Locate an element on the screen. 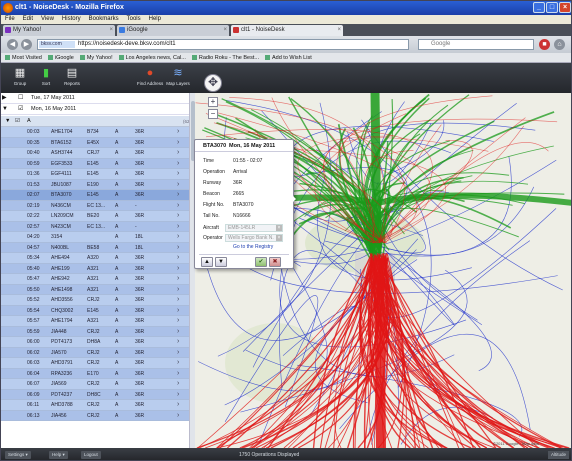  flight-row: 06:09 PDT4237 DH8C A 36R › is located at coordinates (98, 394).